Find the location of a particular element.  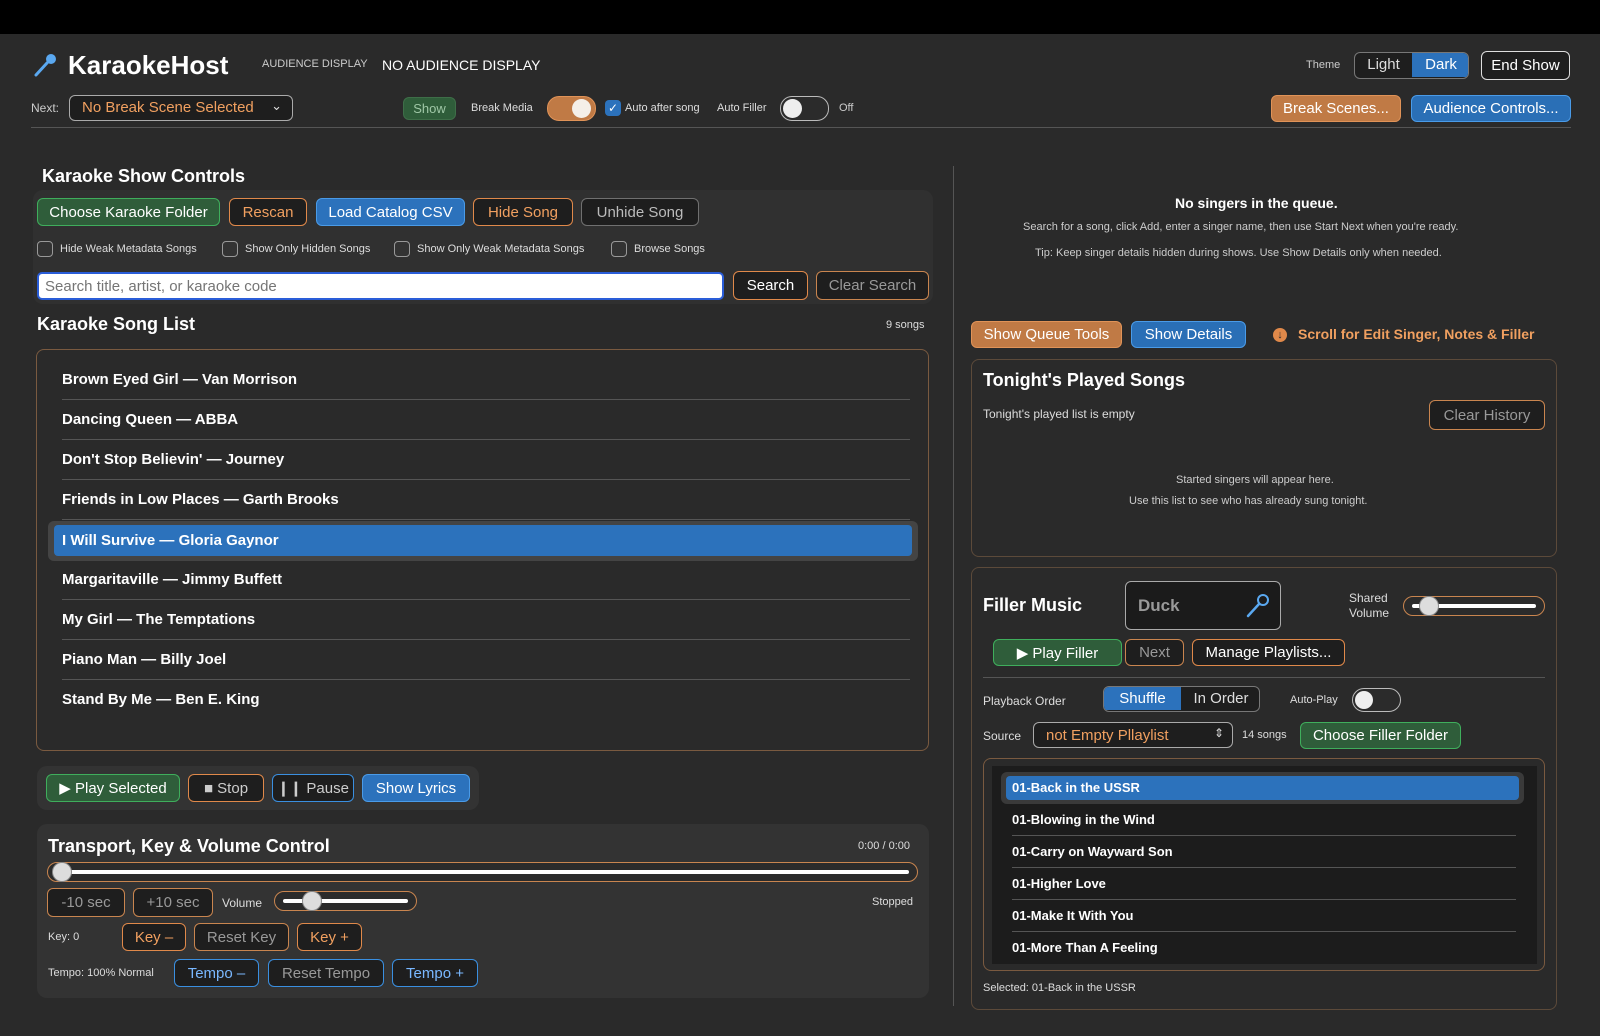

played-hint-1: Started singers will appear here. is located at coordinates (1255, 480).